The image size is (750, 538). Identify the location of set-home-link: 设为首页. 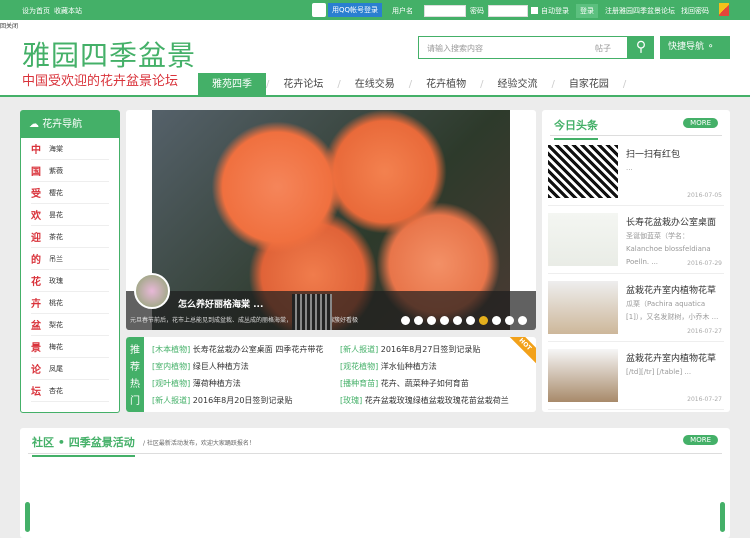
(36, 11).